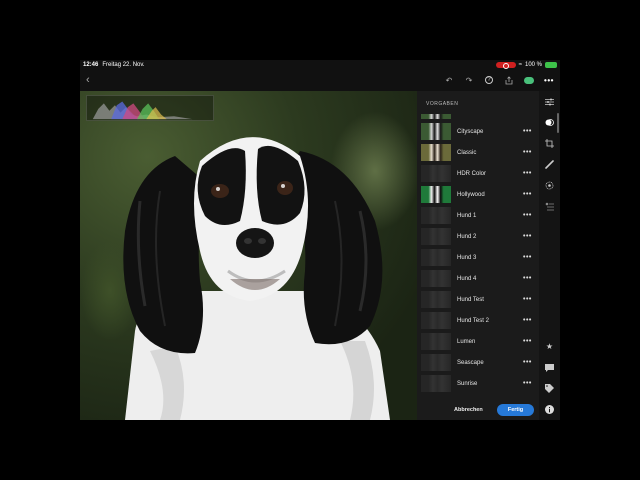  I want to click on status-right: ≈ 100 %, so click(526, 65).